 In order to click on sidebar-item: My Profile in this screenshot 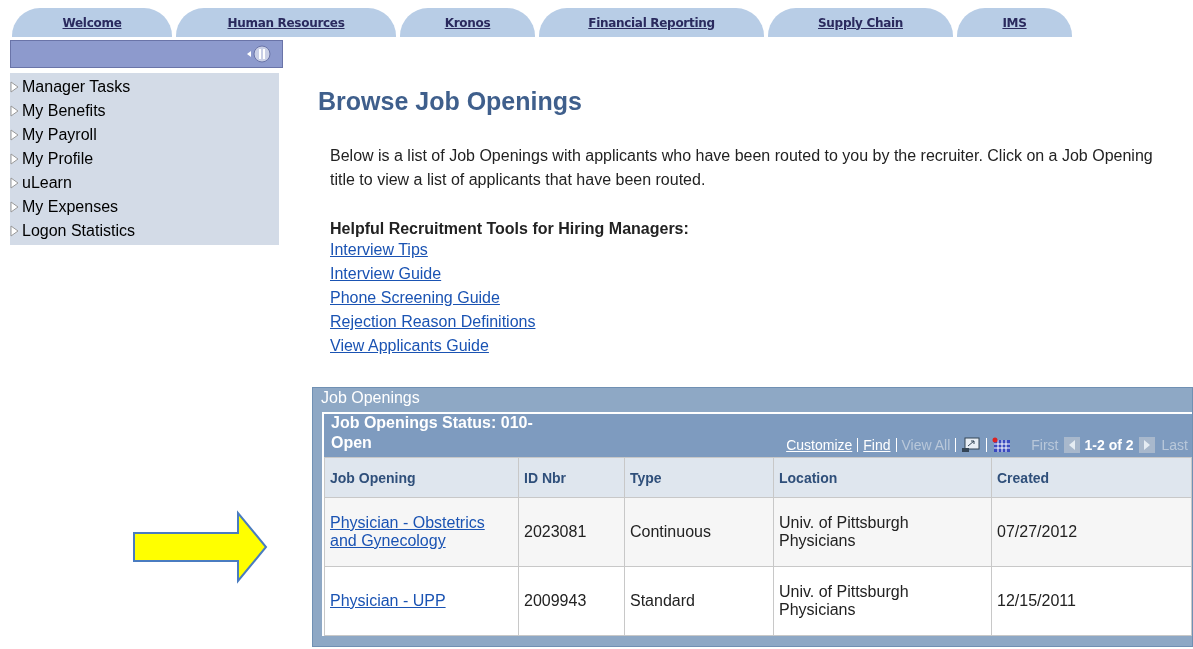, I will do `click(58, 159)`.